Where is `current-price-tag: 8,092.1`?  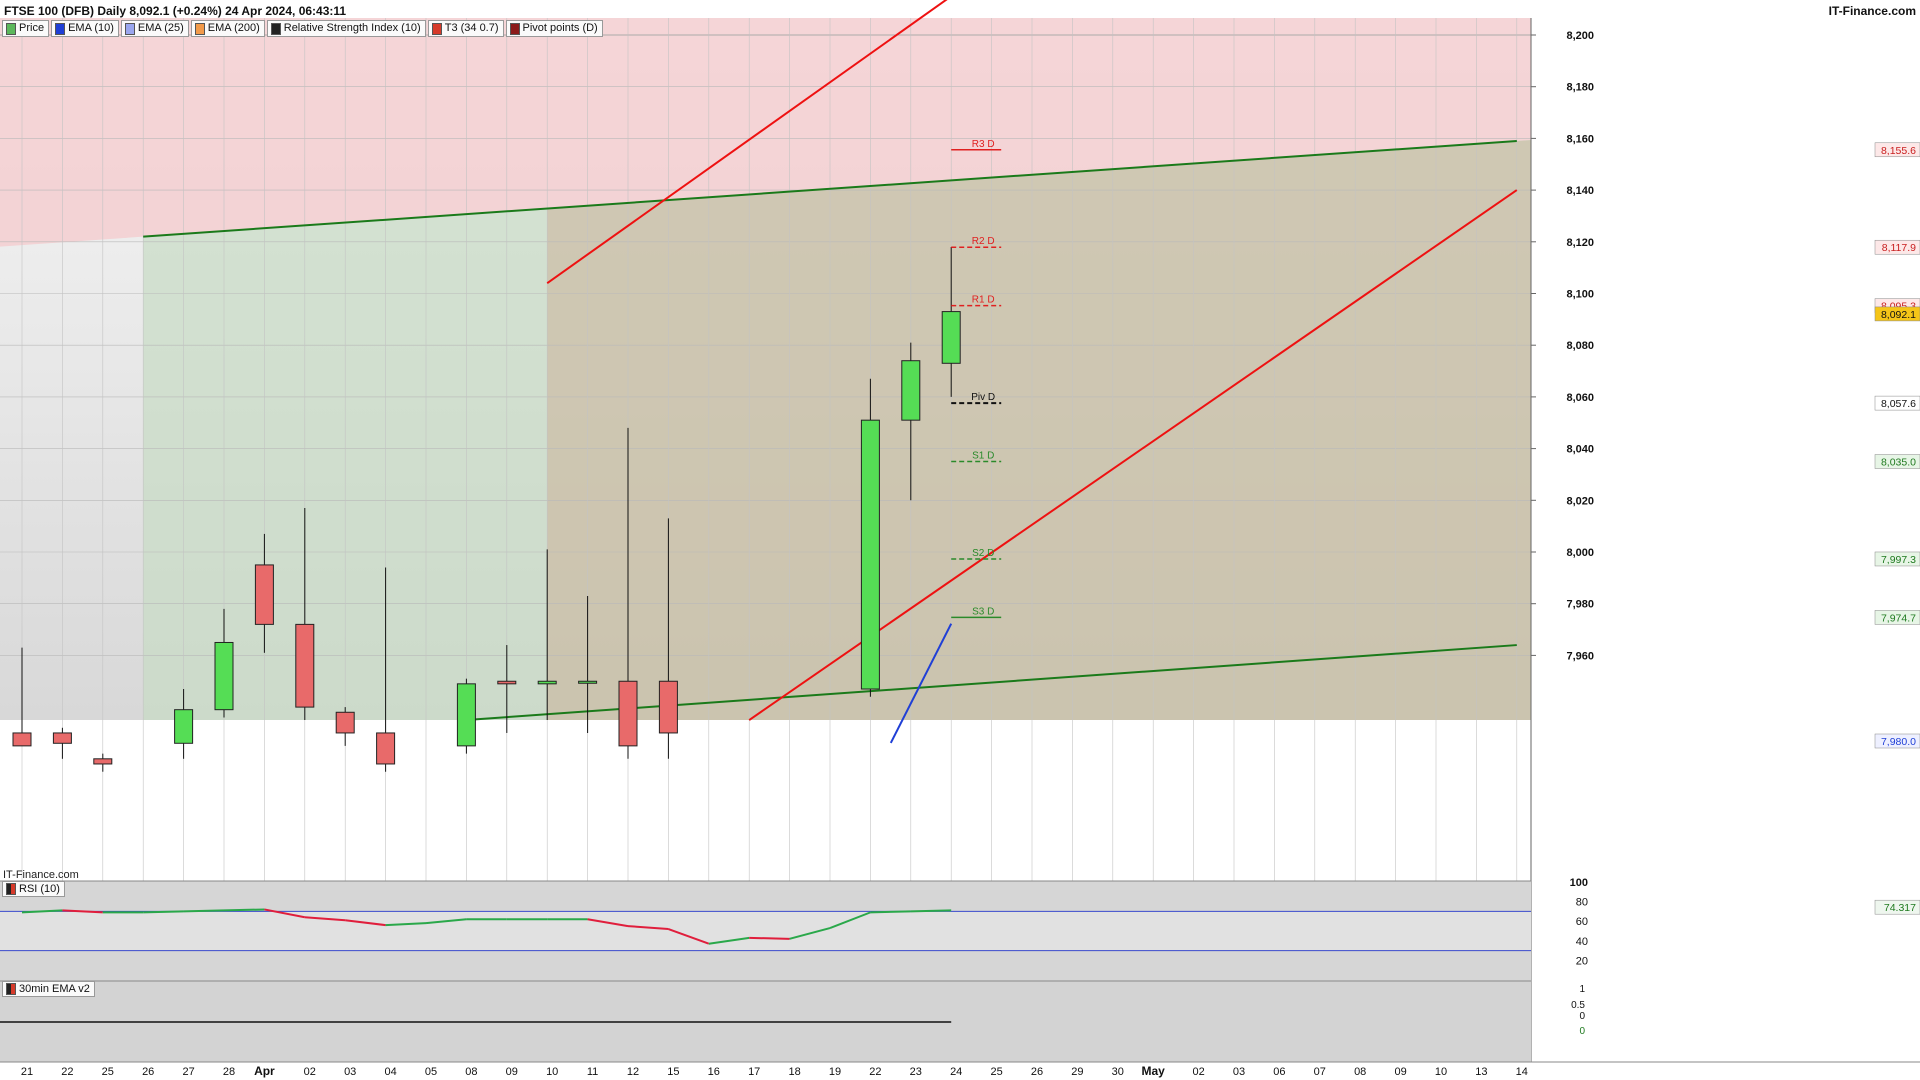 current-price-tag: 8,092.1 is located at coordinates (1898, 315).